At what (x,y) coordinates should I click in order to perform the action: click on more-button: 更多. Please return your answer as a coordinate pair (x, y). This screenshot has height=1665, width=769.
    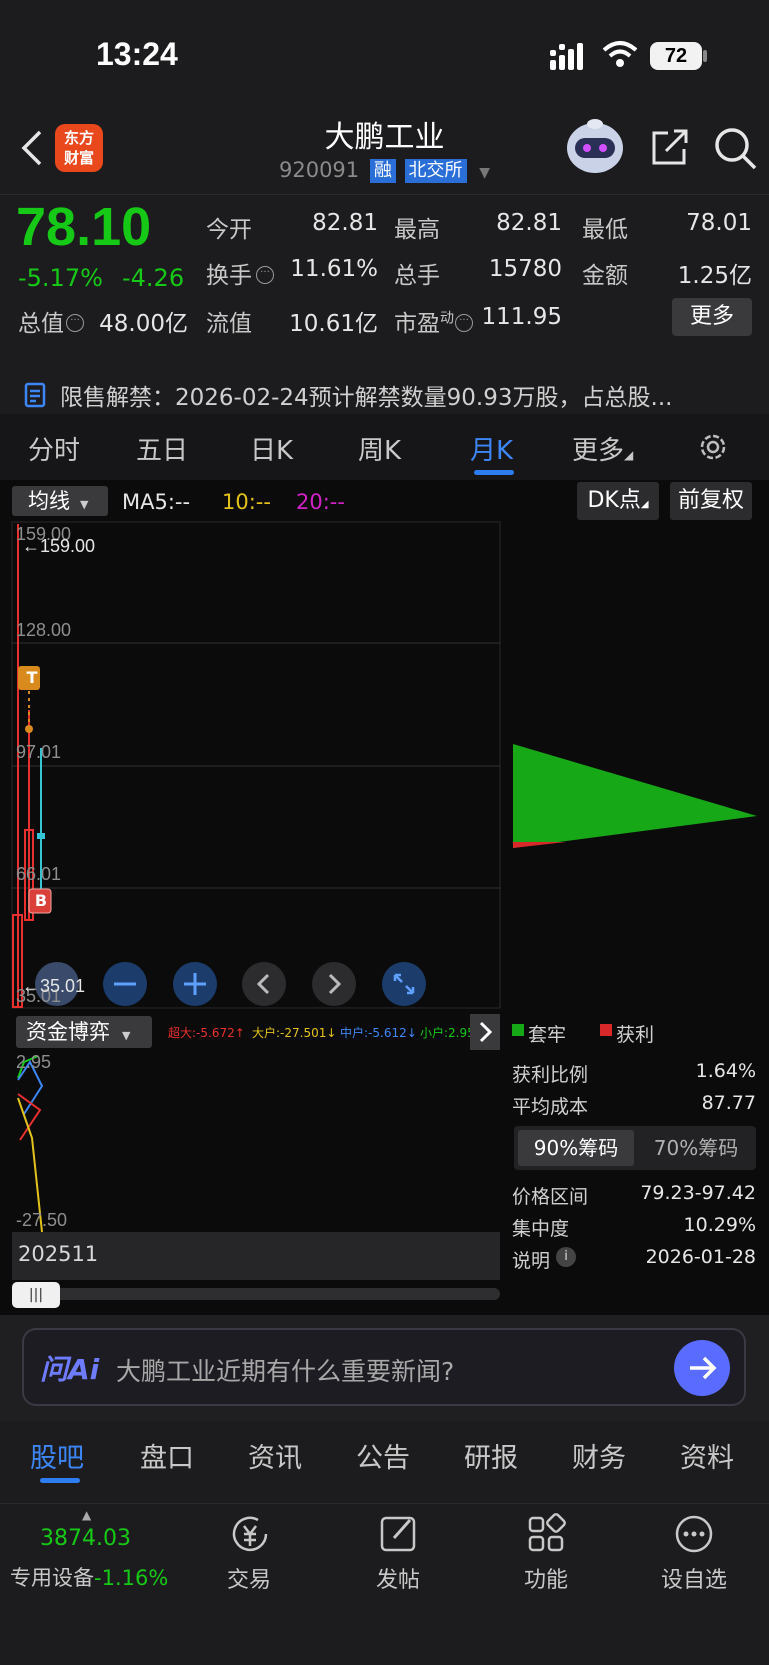
    Looking at the image, I should click on (712, 317).